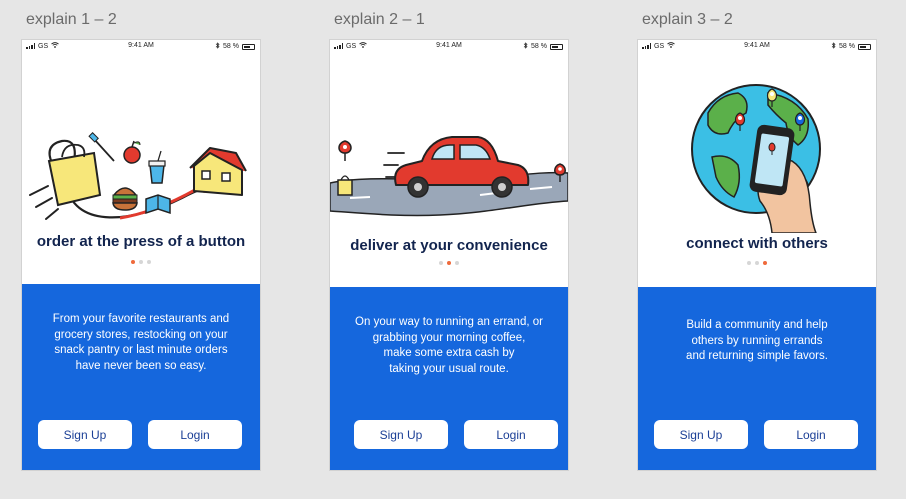  What do you see at coordinates (218, 171) in the screenshot?
I see `house-icon` at bounding box center [218, 171].